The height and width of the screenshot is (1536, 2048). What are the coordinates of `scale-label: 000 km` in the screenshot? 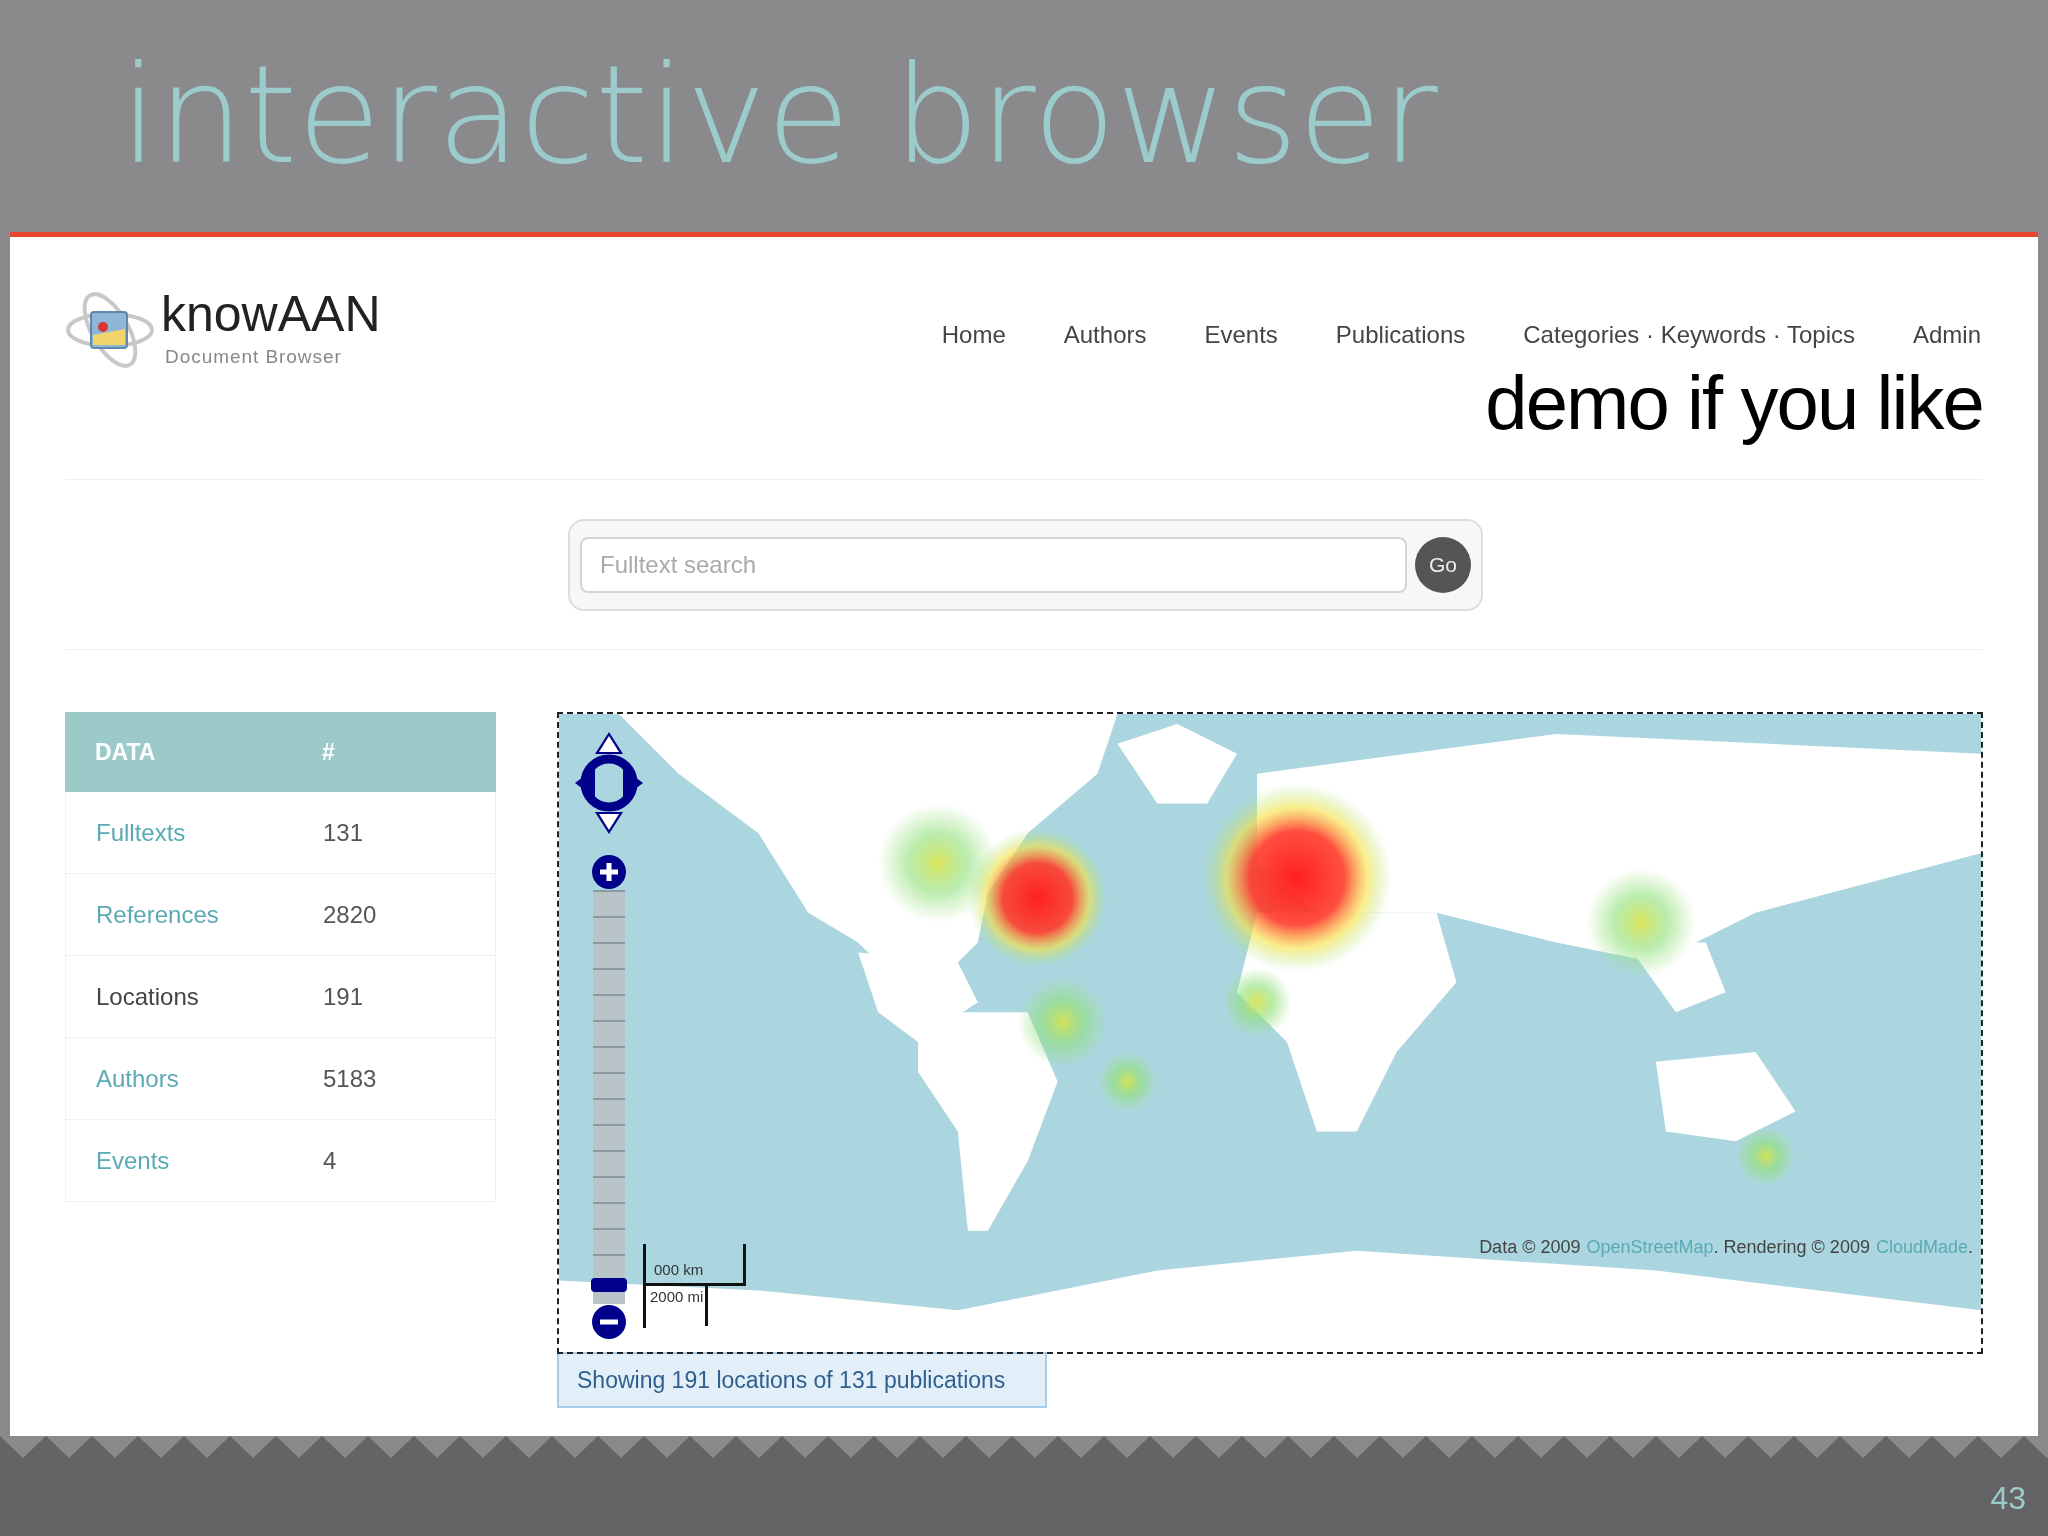 It's located at (679, 1269).